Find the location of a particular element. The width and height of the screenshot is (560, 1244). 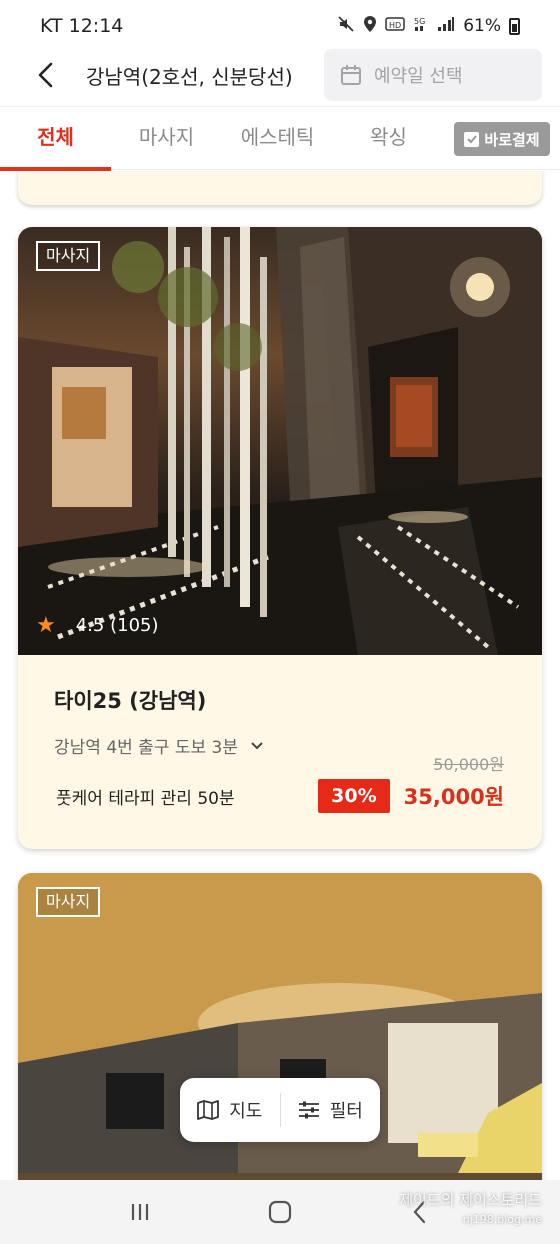

date-picker-label: 예약일 선택 is located at coordinates (418, 76).